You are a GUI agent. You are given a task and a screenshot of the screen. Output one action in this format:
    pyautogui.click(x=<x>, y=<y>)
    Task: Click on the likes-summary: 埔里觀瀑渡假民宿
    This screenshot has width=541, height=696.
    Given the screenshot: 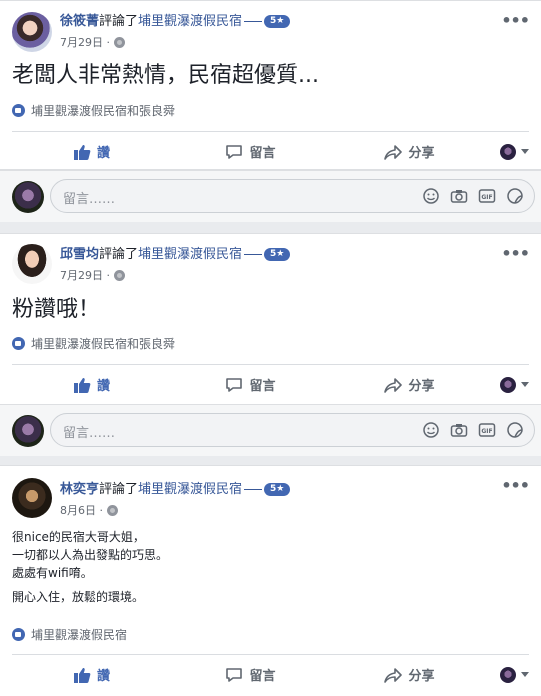 What is the action you would take?
    pyautogui.click(x=69, y=634)
    